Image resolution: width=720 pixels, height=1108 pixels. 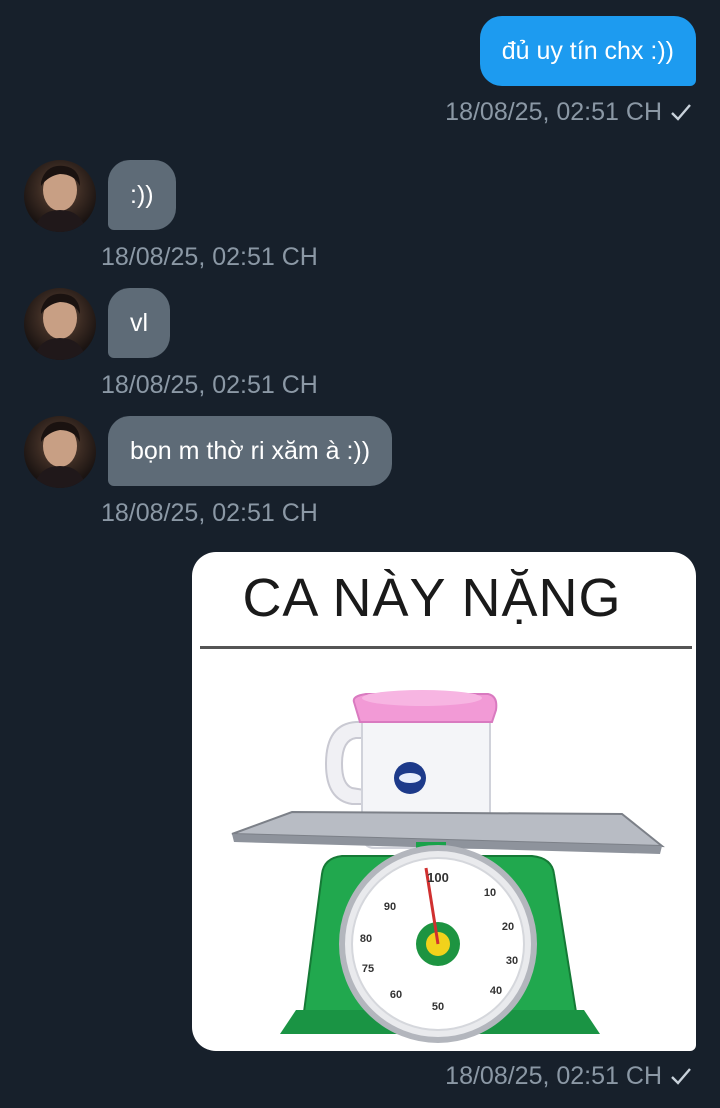 I want to click on message-text: bọn m thờ ri xăm à :)), so click(x=250, y=451).